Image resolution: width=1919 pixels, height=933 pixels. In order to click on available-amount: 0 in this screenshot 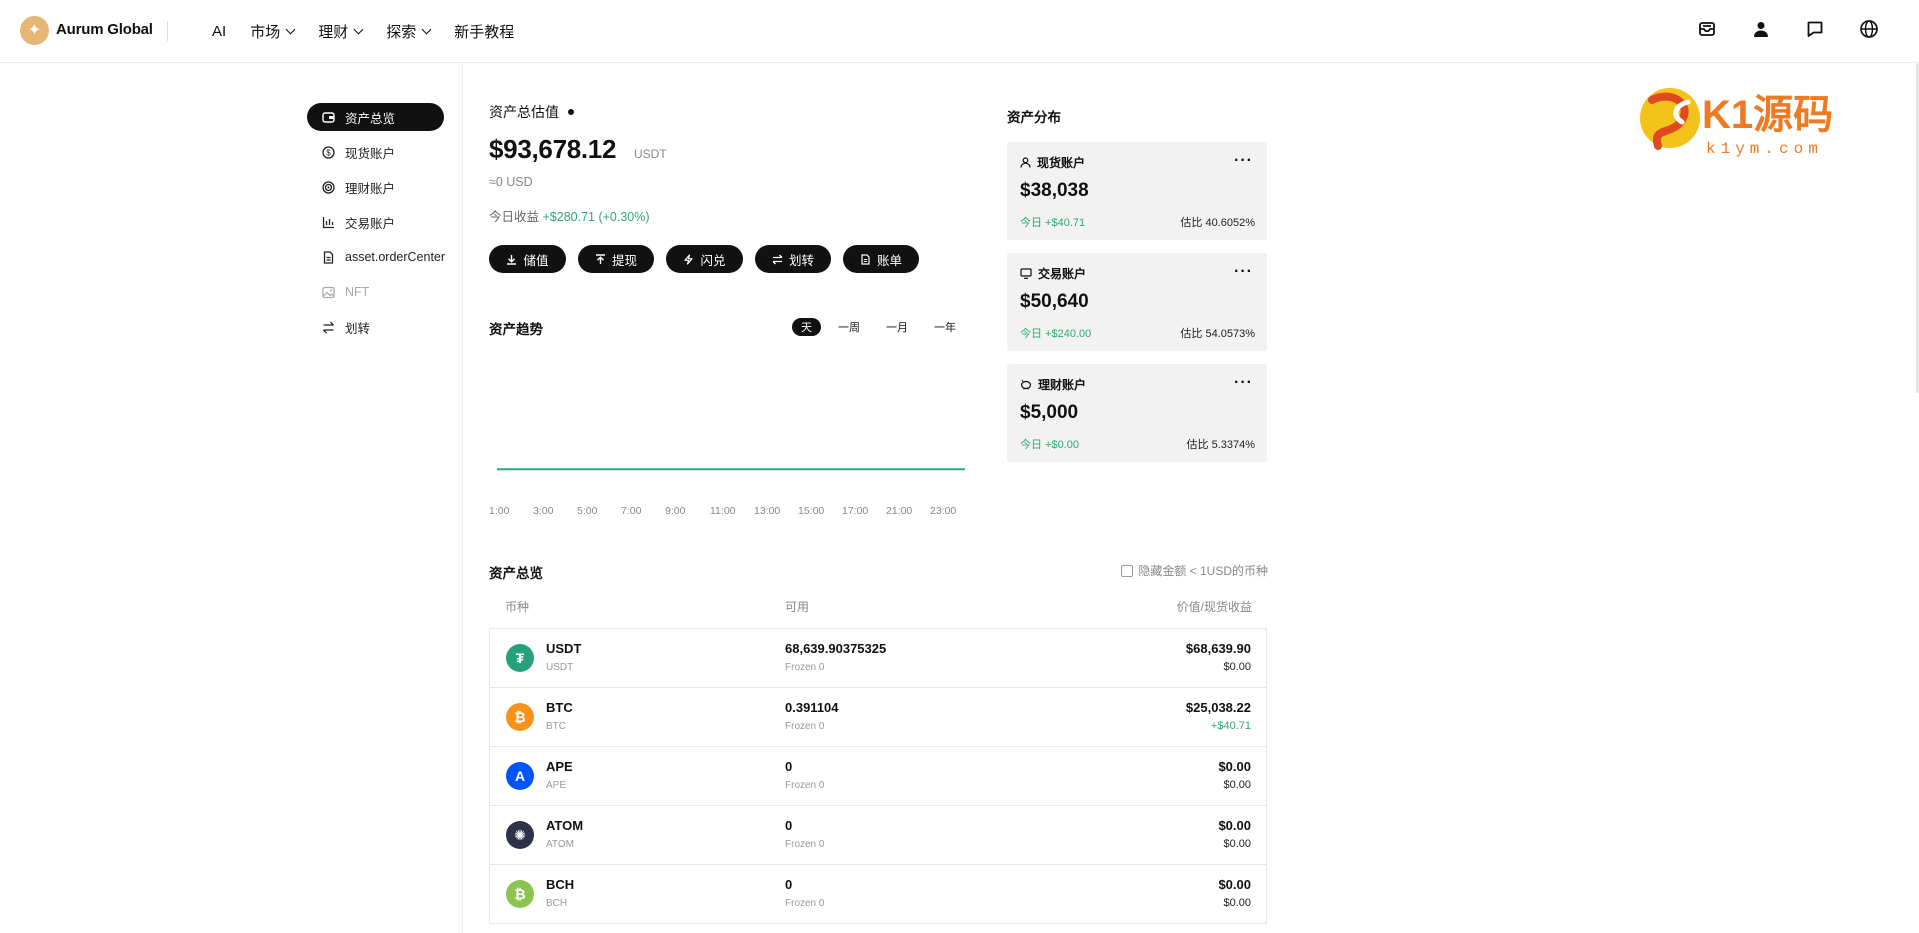, I will do `click(789, 766)`.